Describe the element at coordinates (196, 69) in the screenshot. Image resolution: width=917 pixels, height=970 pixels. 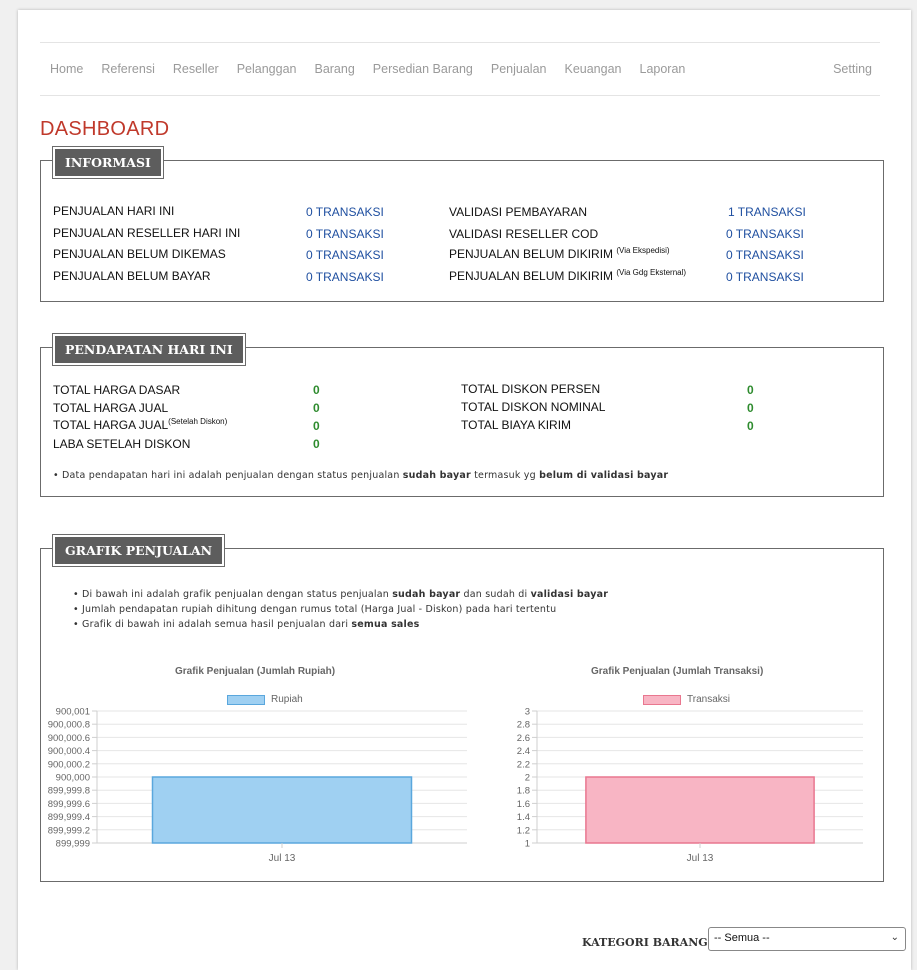
I see `nav-reseller: Reseller` at that location.